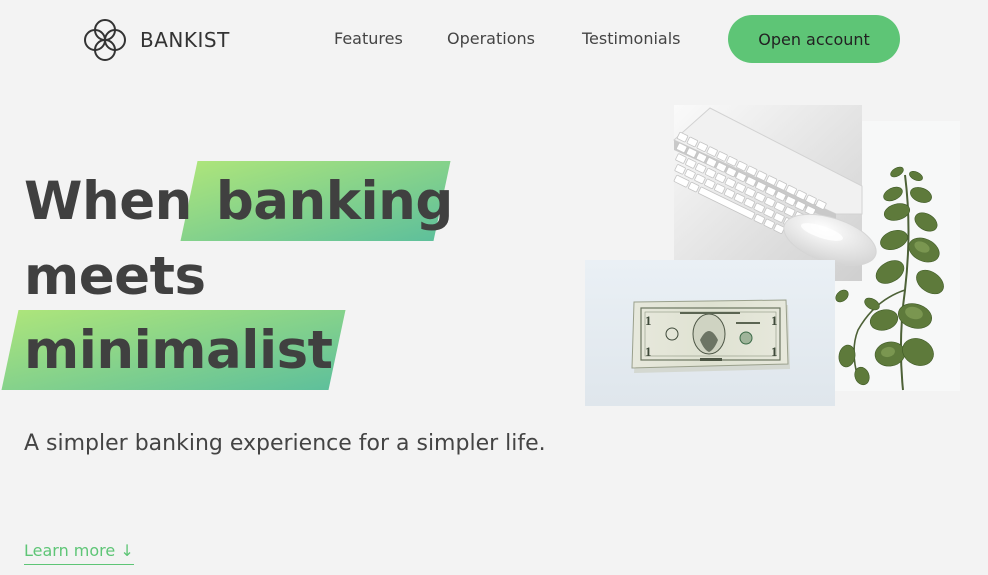 This screenshot has height=575, width=988. What do you see at coordinates (710, 333) in the screenshot?
I see `dollar-bill-photo: 1 1 1 1` at bounding box center [710, 333].